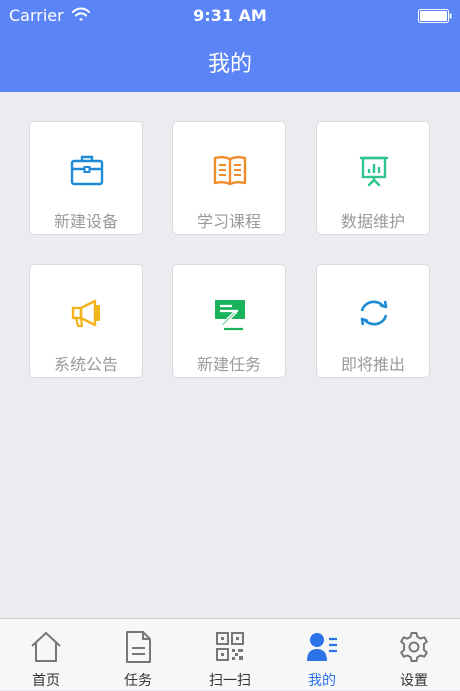 The image size is (460, 691). Describe the element at coordinates (85, 364) in the screenshot. I see `card-label: 系统公告` at that location.